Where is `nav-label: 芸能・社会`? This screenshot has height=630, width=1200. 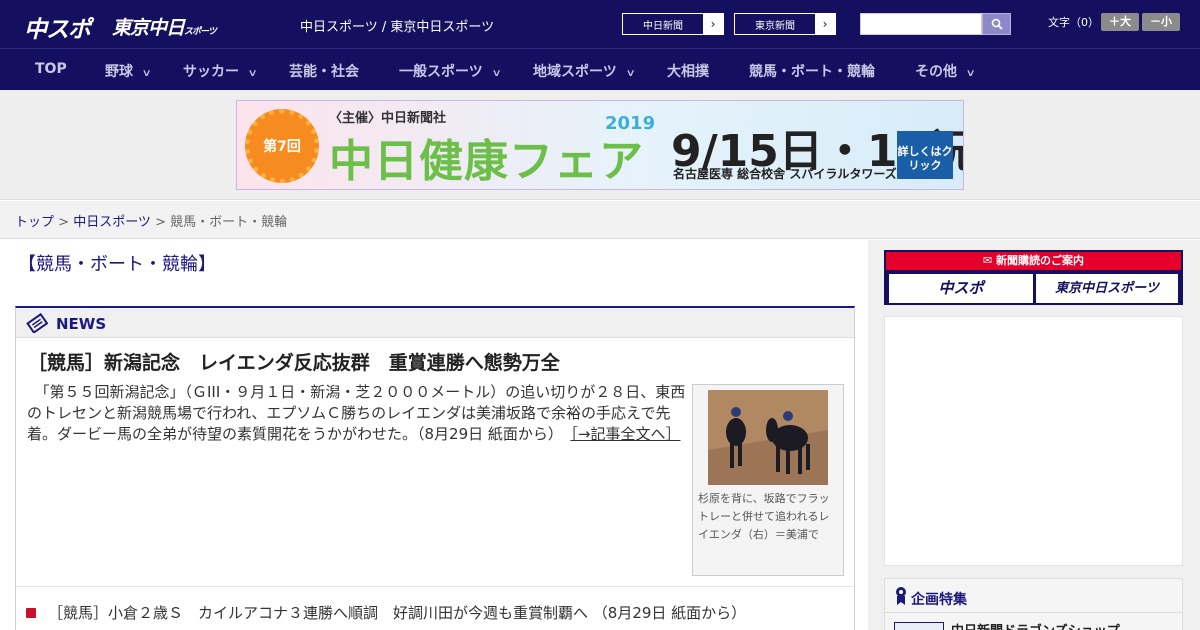 nav-label: 芸能・社会 is located at coordinates (324, 72).